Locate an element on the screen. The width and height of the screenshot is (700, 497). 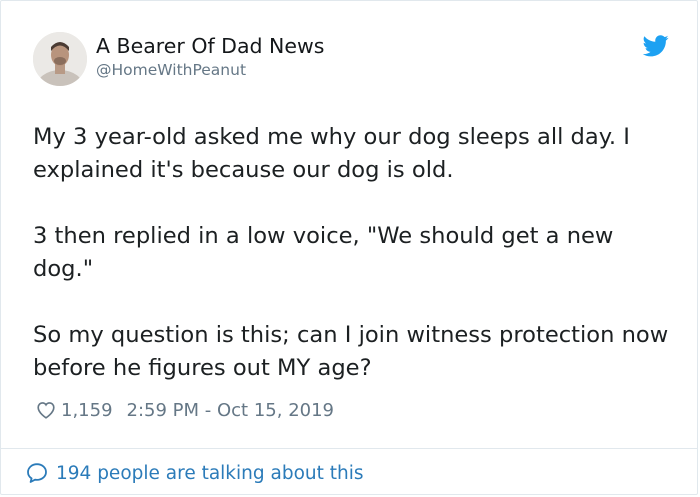
twitter-bird-icon is located at coordinates (655, 46).